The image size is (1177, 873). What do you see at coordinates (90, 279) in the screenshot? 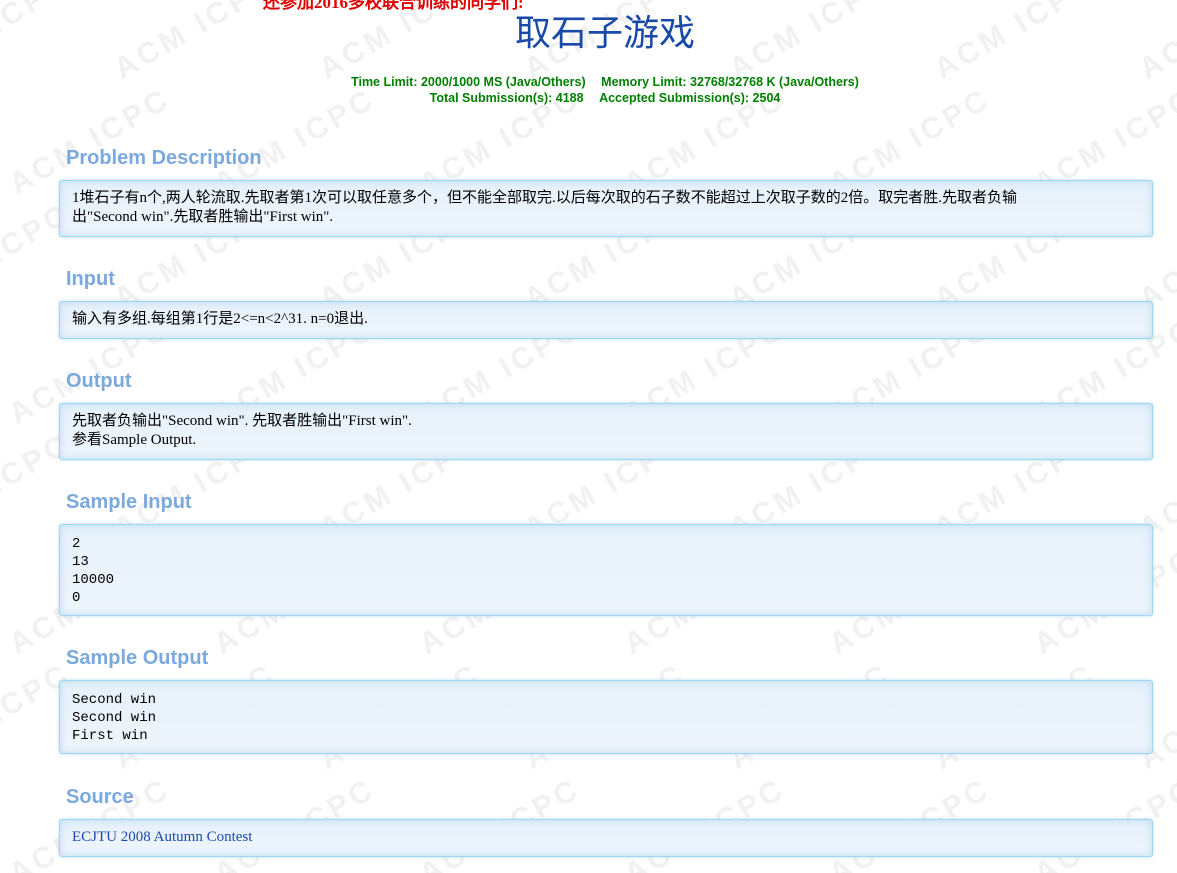
I see `input-heading: Input` at bounding box center [90, 279].